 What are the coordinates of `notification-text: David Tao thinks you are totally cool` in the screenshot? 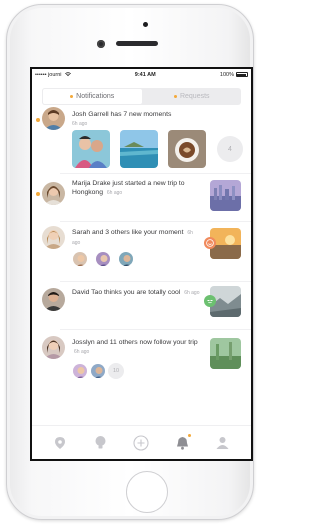 It's located at (126, 292).